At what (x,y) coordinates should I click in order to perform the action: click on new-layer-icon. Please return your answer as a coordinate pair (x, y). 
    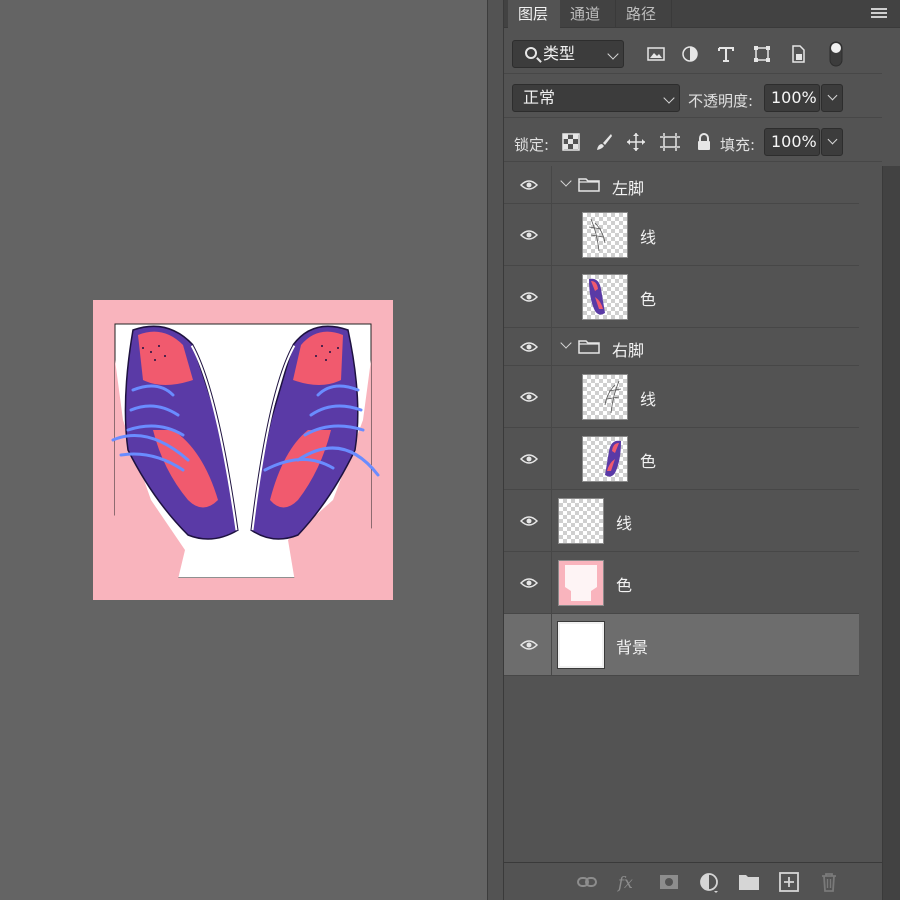
    Looking at the image, I should click on (789, 882).